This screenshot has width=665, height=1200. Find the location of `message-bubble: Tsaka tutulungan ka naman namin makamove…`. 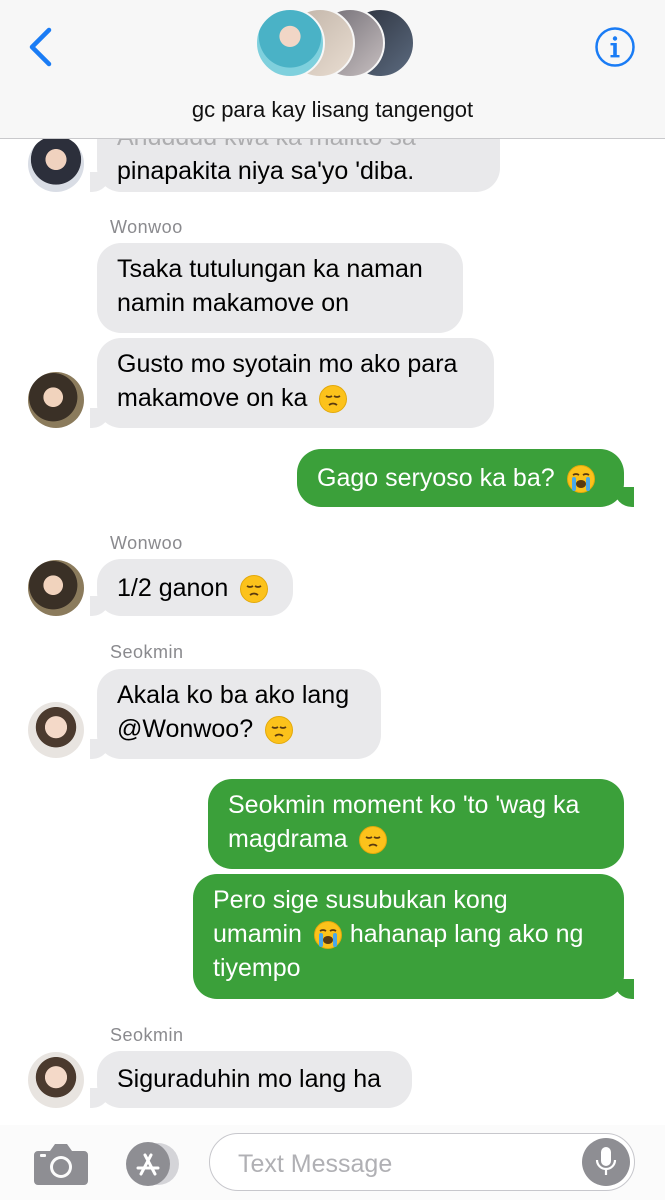

message-bubble: Tsaka tutulungan ka naman namin makamove… is located at coordinates (280, 288).